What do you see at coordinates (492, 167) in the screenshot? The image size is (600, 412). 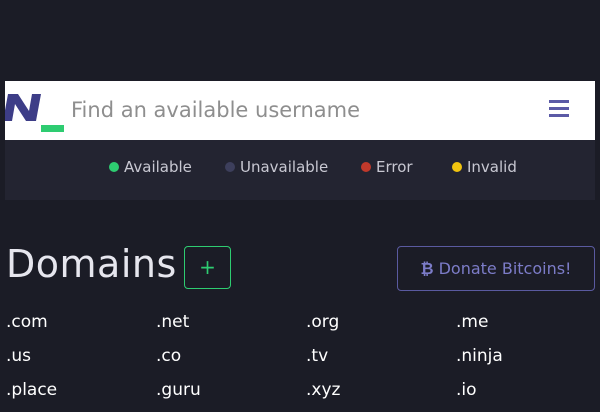 I see `legend-label: Invalid` at bounding box center [492, 167].